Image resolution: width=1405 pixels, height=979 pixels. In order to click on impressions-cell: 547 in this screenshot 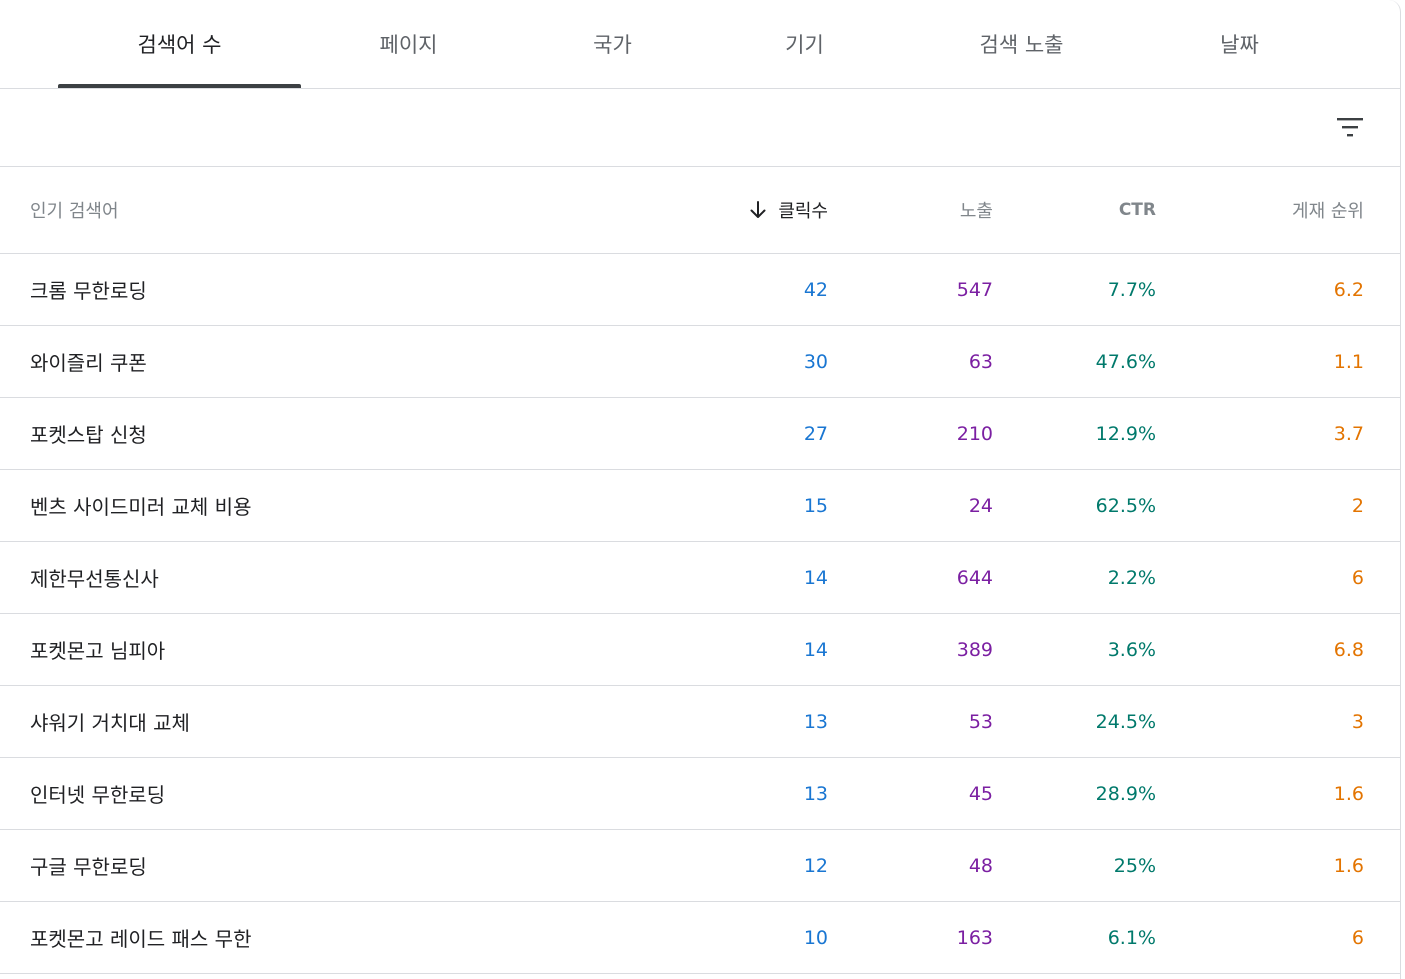, I will do `click(974, 289)`.